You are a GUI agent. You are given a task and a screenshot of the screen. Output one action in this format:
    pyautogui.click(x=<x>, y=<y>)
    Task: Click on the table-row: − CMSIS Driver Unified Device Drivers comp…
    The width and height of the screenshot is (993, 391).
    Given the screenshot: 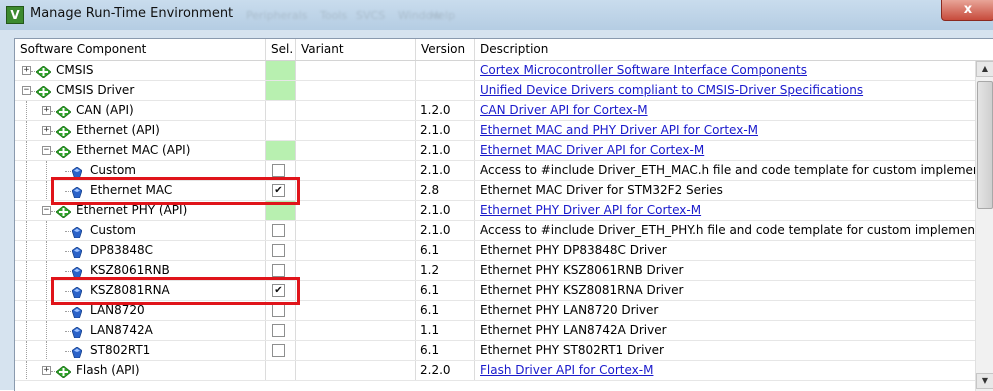 What is the action you would take?
    pyautogui.click(x=495, y=91)
    